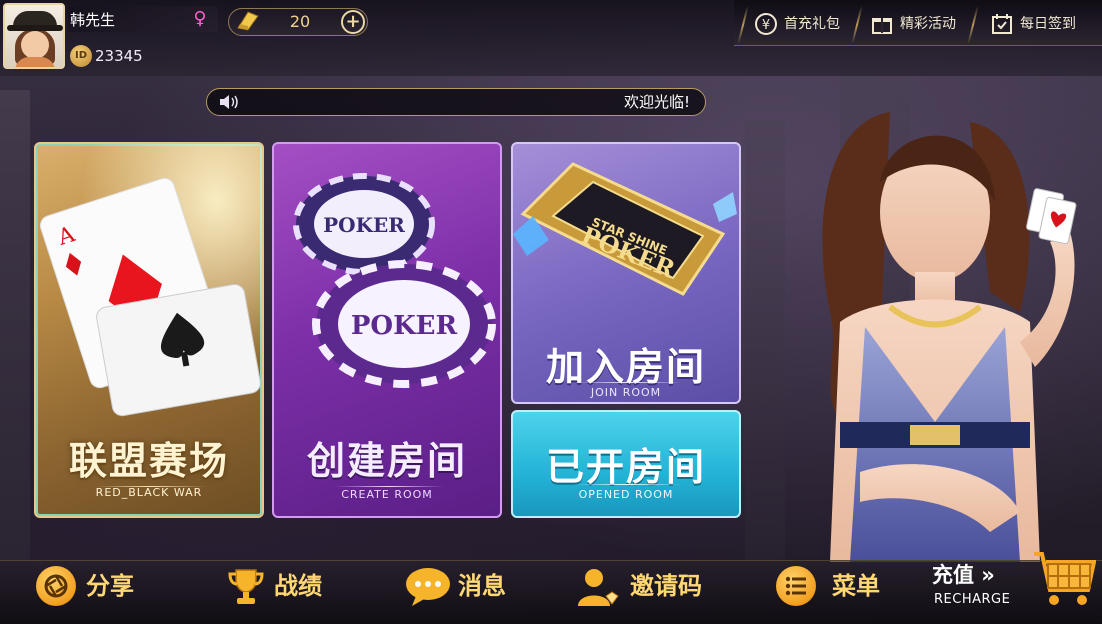 The height and width of the screenshot is (624, 1102). I want to click on recharge-sublabel: RECHARGE, so click(972, 599).